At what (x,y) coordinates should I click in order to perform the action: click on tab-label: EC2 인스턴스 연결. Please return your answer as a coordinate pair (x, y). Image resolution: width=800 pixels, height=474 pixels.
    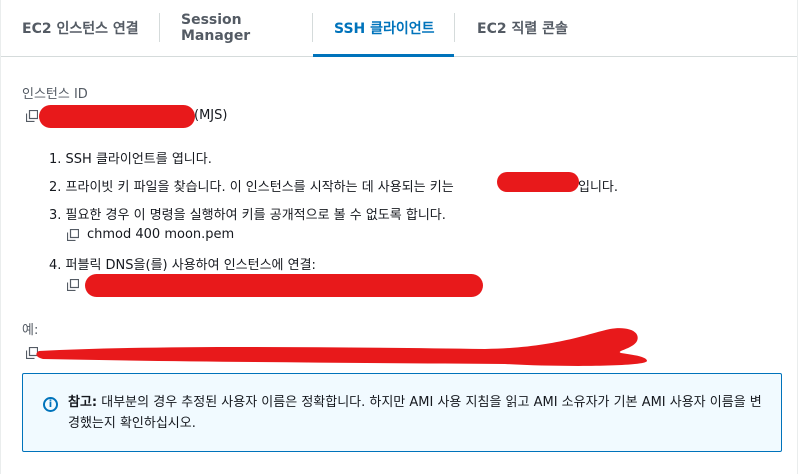
    Looking at the image, I should click on (80, 29).